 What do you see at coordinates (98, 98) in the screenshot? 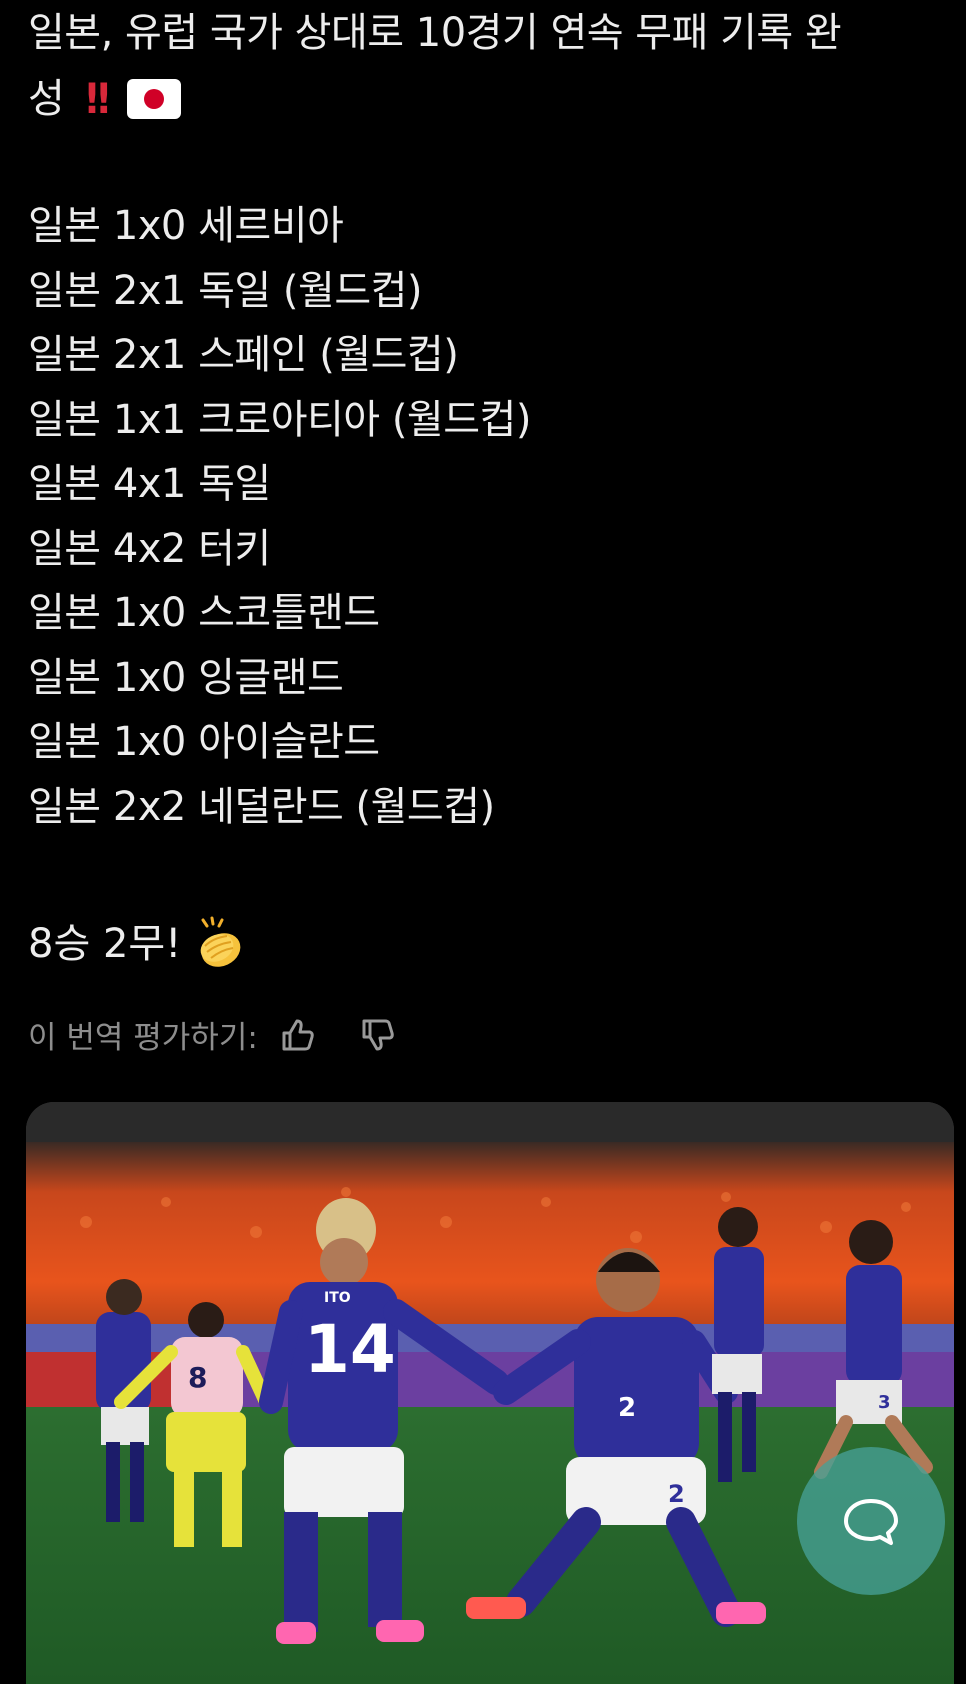
I see `double-exclamation-icon: !!` at bounding box center [98, 98].